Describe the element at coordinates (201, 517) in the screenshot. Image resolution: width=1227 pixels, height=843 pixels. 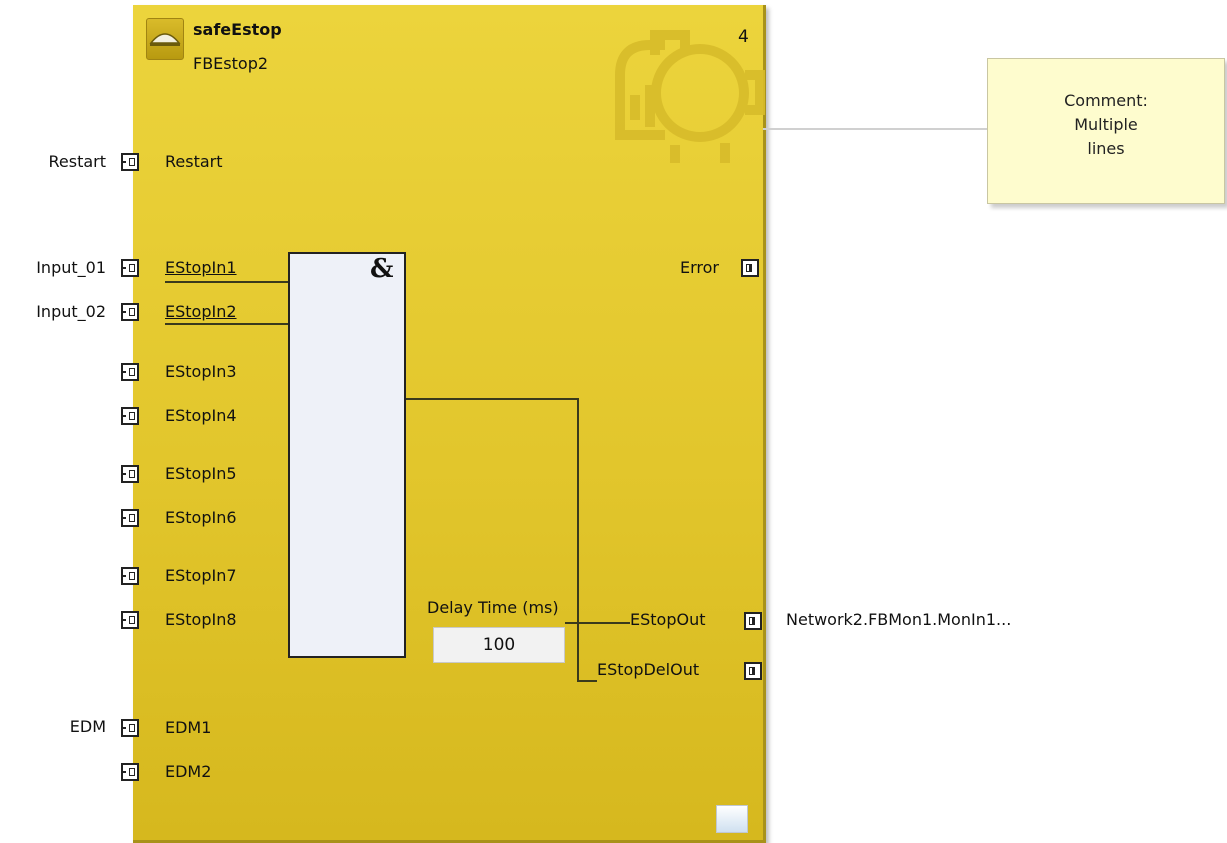
I see `input-port-name: EStopIn6` at that location.